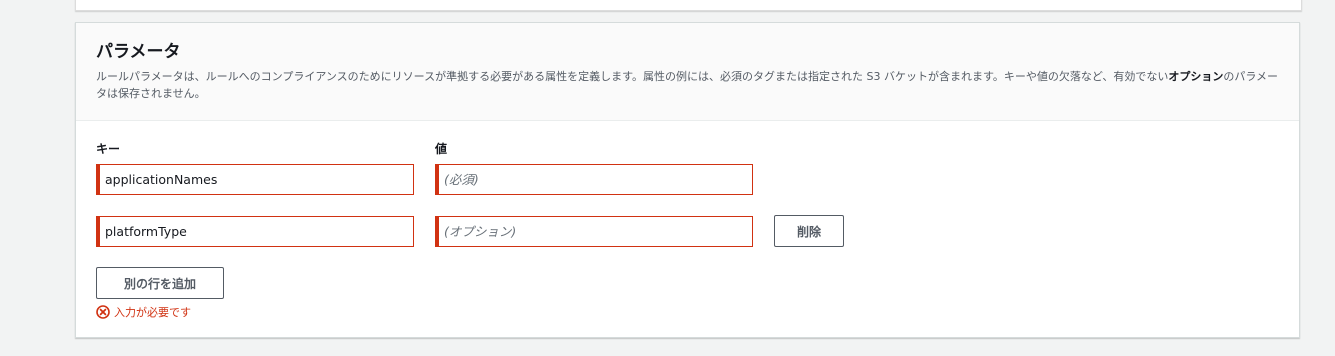 The height and width of the screenshot is (356, 1335). I want to click on parameters-title: パラメータ, so click(138, 52).